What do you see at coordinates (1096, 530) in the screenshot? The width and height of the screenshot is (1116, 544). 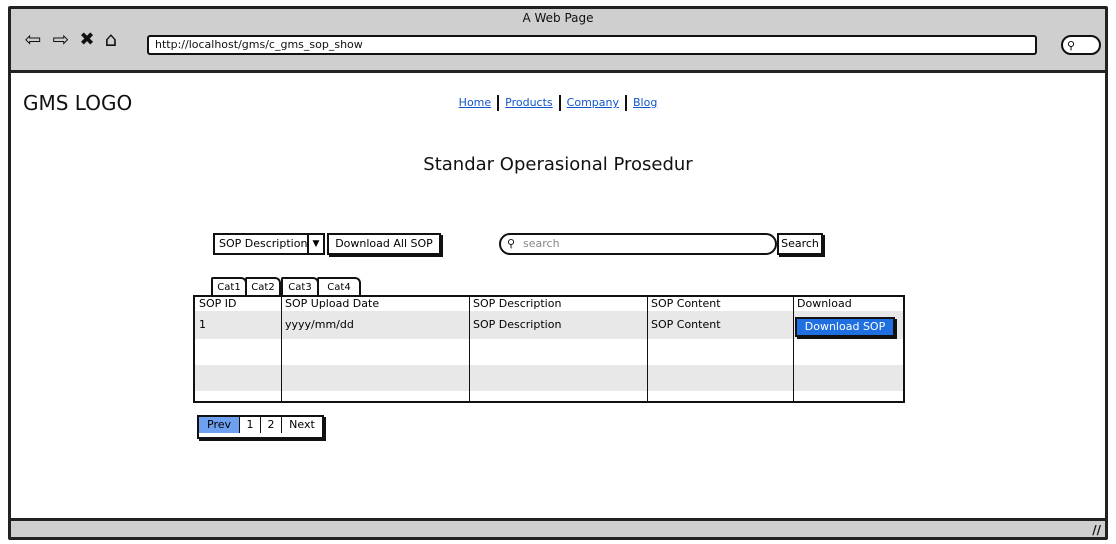 I see `resize-handle-icon: //` at bounding box center [1096, 530].